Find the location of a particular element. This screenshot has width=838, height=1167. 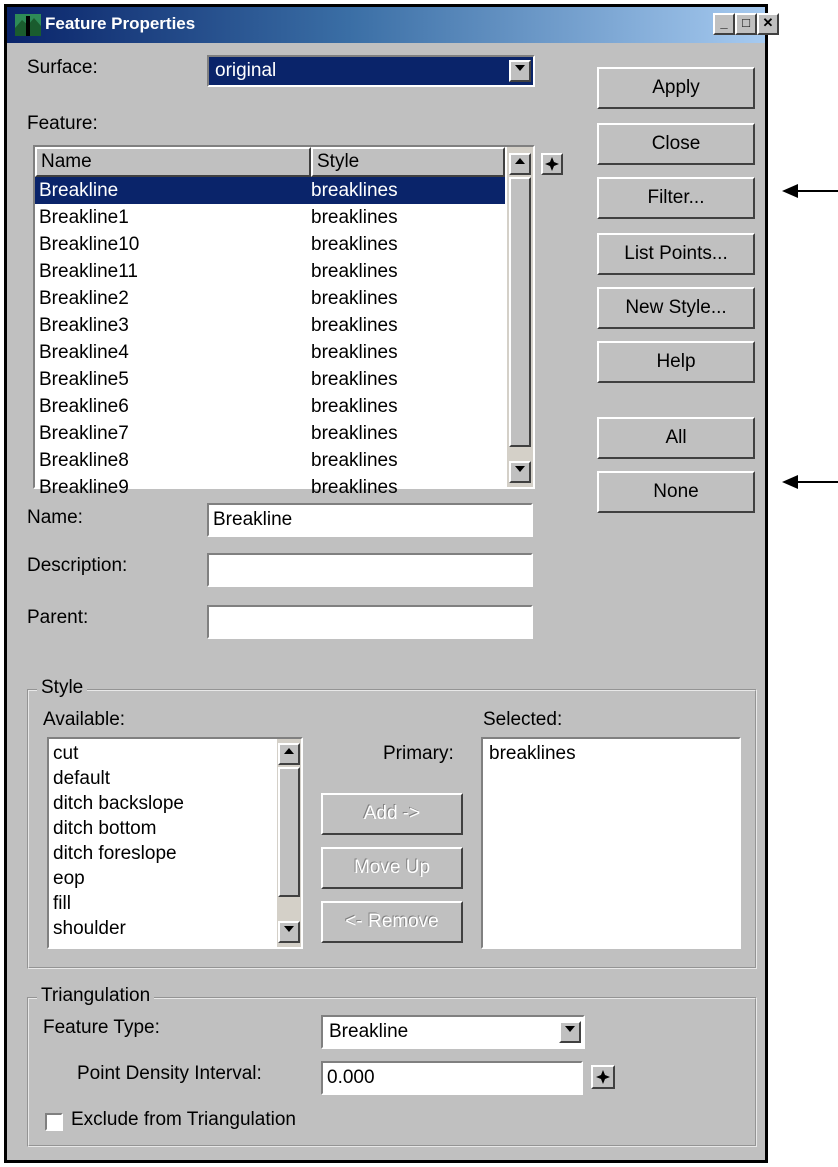

none-button: None is located at coordinates (676, 492).